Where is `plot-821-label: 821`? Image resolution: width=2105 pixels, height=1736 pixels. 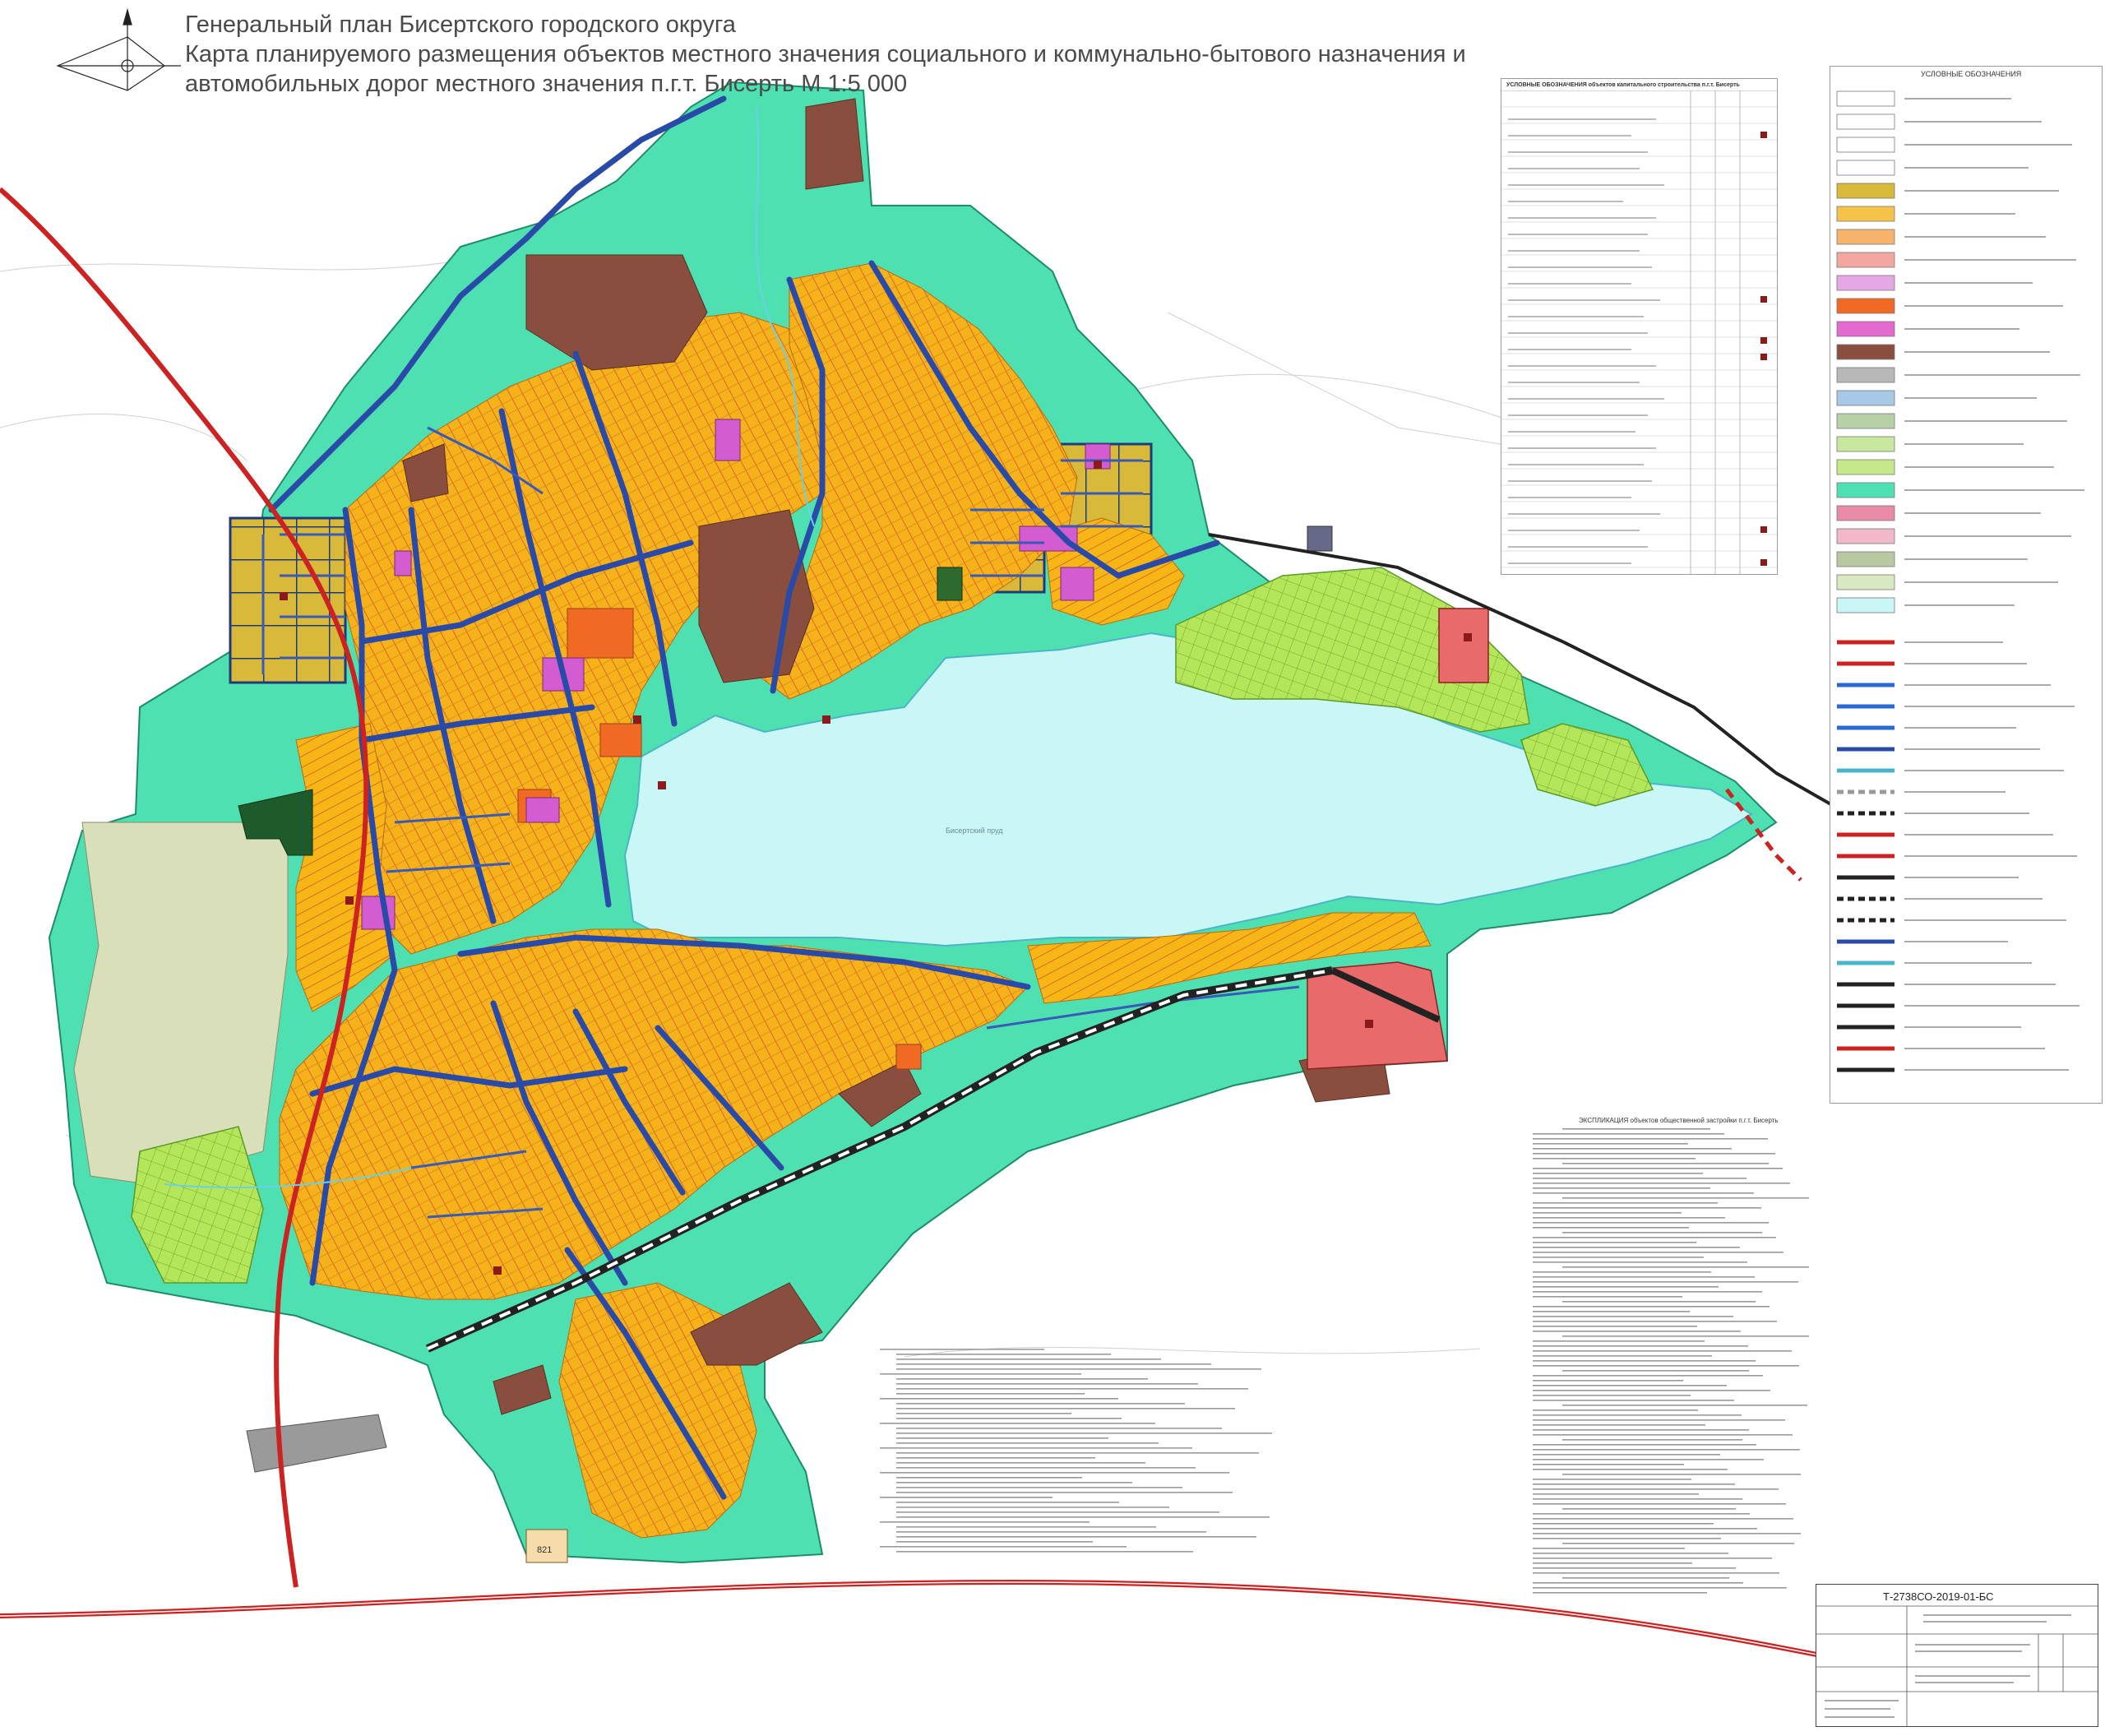
plot-821-label: 821 is located at coordinates (544, 1550).